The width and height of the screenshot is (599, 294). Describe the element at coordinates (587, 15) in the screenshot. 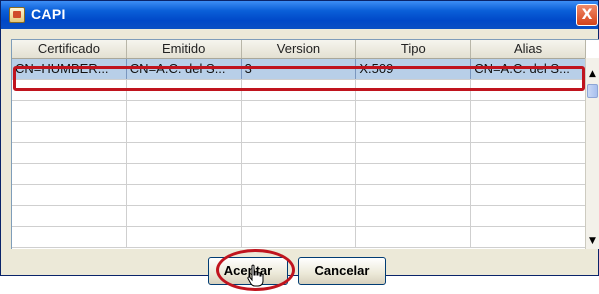

I see `close-button: X` at that location.